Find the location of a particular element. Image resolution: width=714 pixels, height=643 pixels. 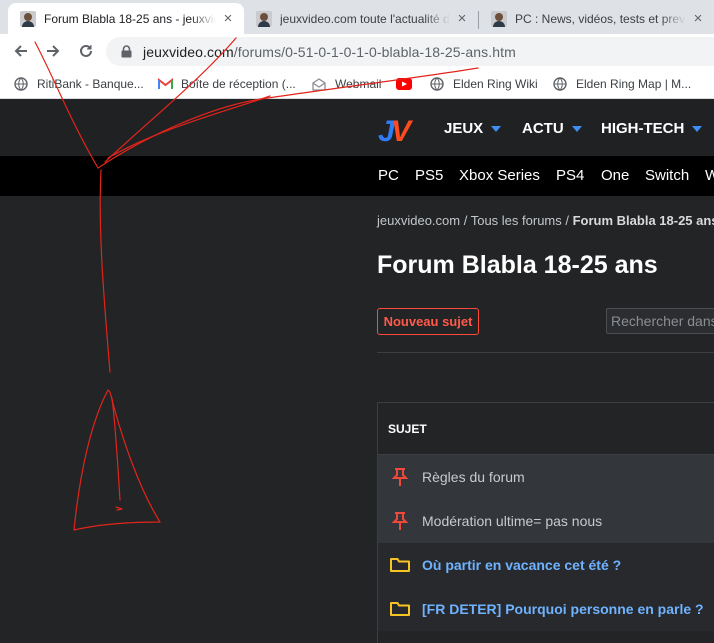

platform-ps4: PS4 is located at coordinates (570, 175).